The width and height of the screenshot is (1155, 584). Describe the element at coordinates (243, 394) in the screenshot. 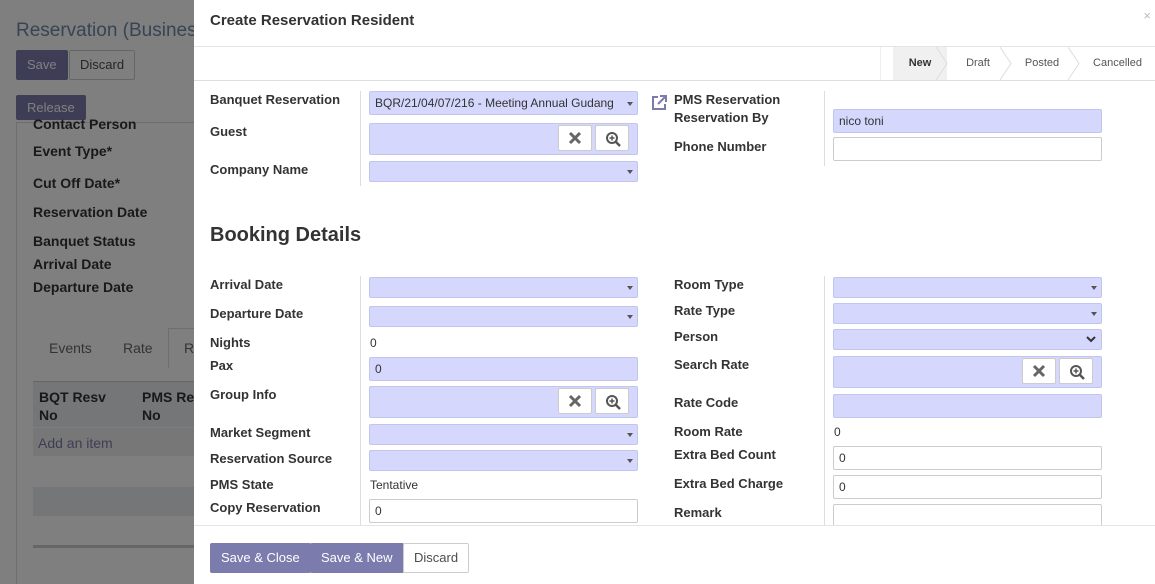

I see `group-info-label: Group Info` at that location.